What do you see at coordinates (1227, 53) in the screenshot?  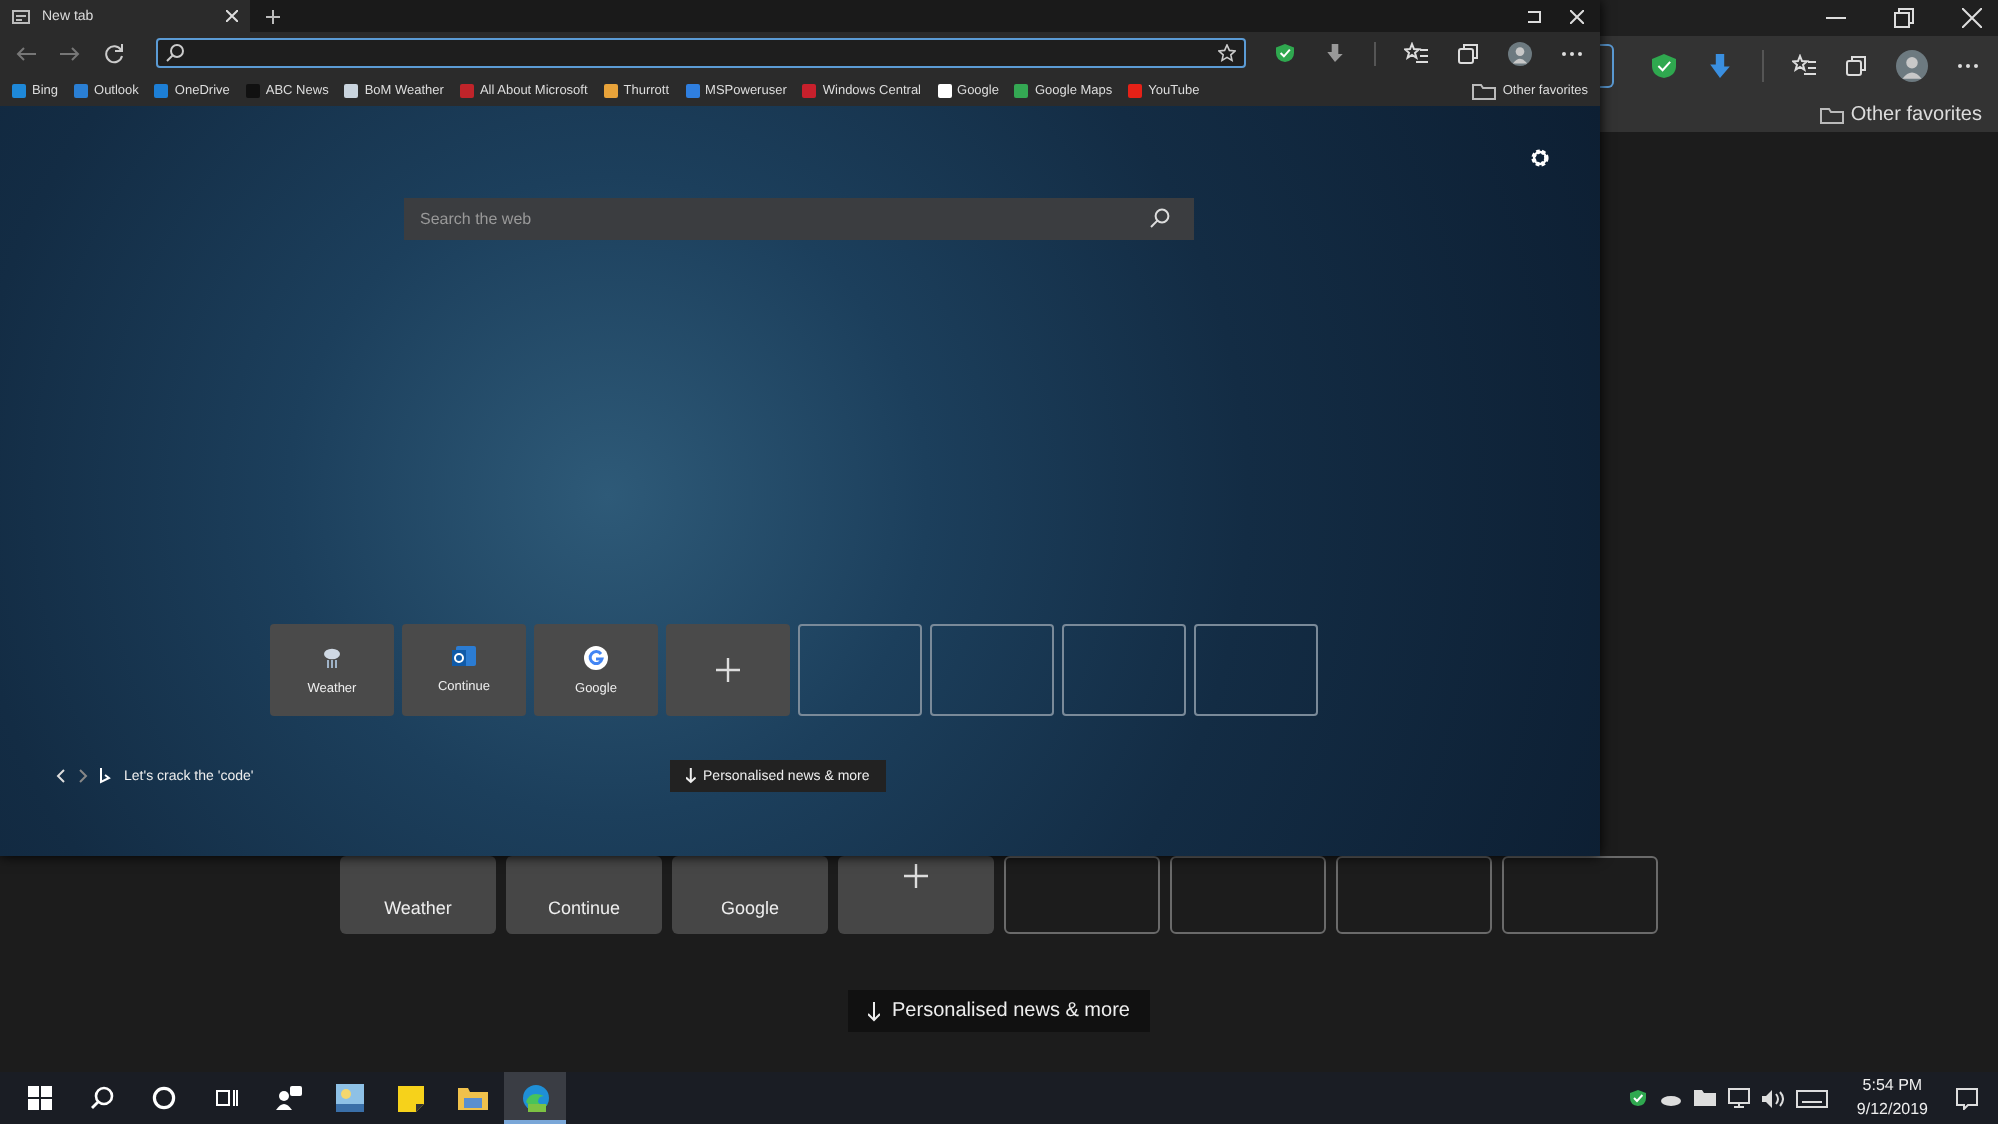 I see `star-icon` at bounding box center [1227, 53].